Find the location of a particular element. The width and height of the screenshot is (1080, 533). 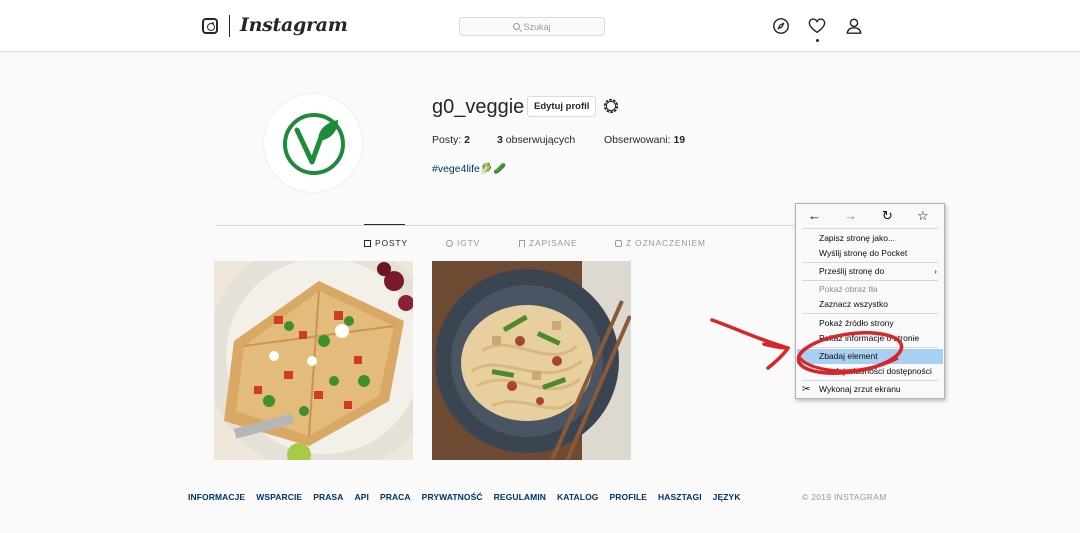

post-thumbnail-quesadilla is located at coordinates (313, 360).